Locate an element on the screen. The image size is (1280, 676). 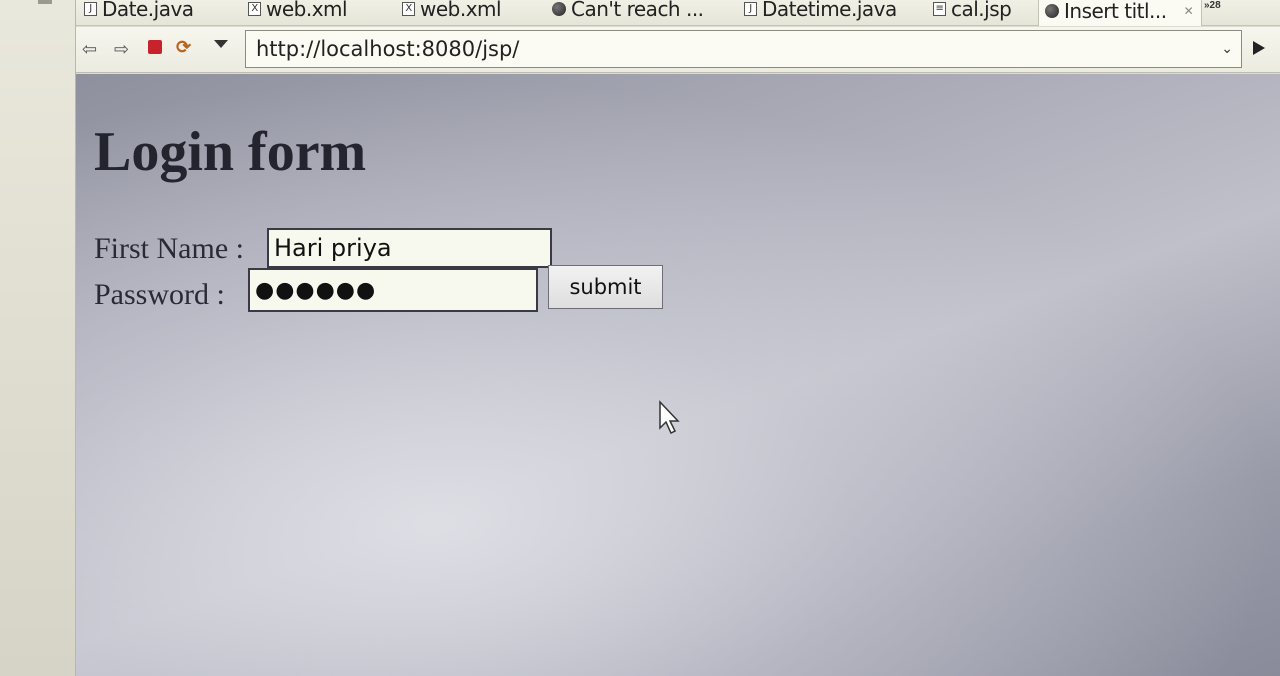
tab-datetime-java: J Datetime.java is located at coordinates (820, 12).